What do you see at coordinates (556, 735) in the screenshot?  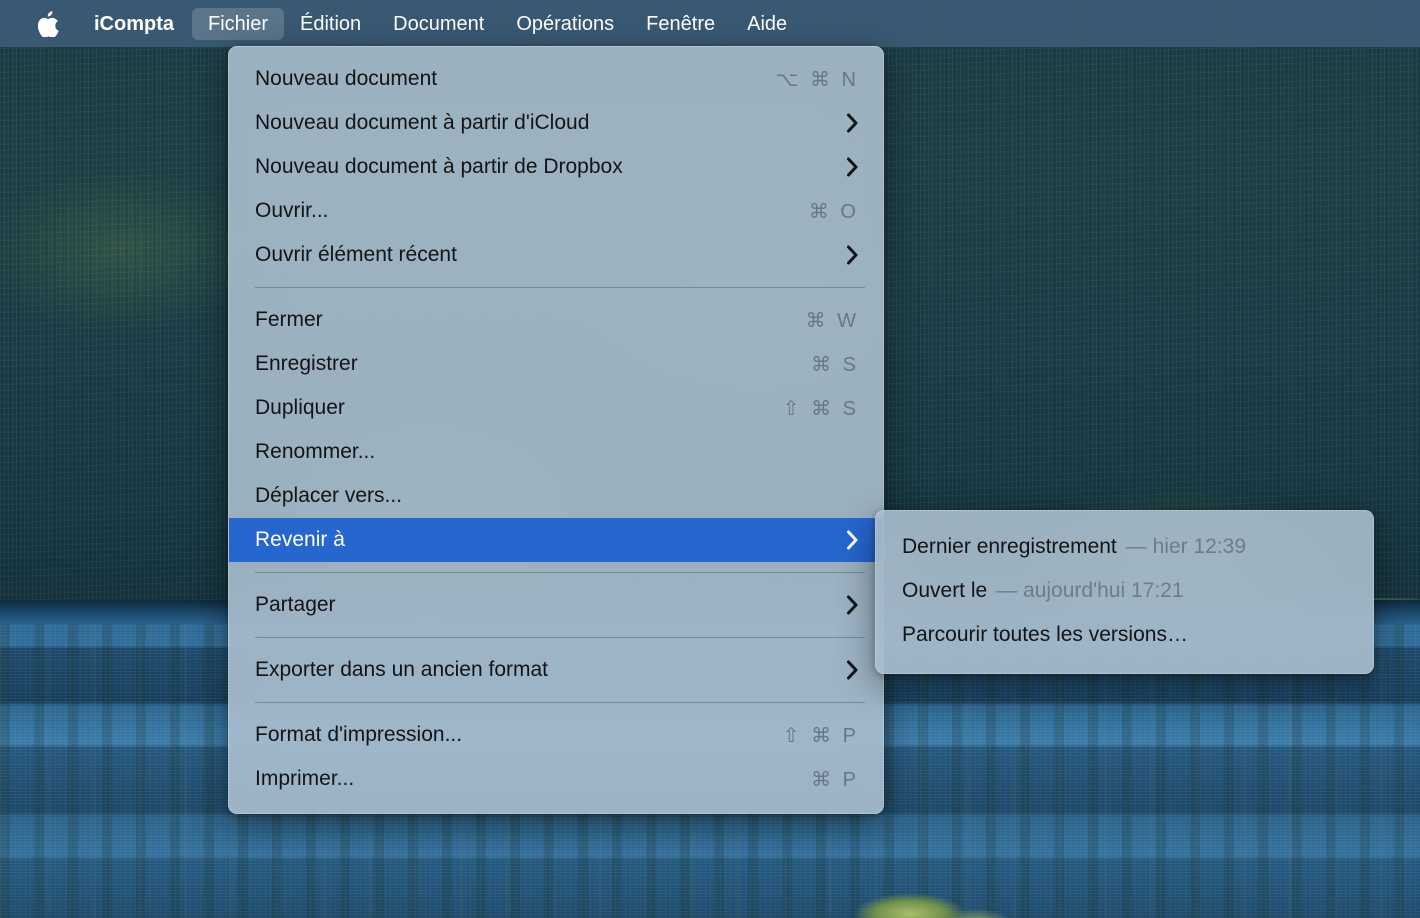 I see `menu-item-format-impression: Format d'impression... ⇧ ⌘ P` at bounding box center [556, 735].